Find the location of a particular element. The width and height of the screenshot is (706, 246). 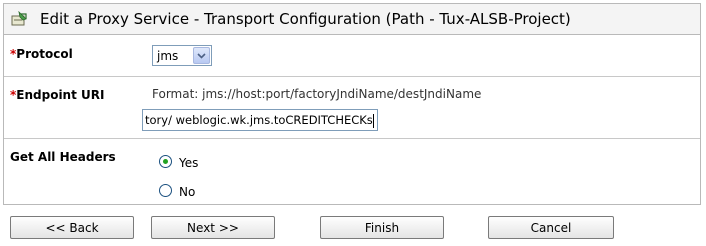

radio-yes-label: Yes is located at coordinates (188, 163).